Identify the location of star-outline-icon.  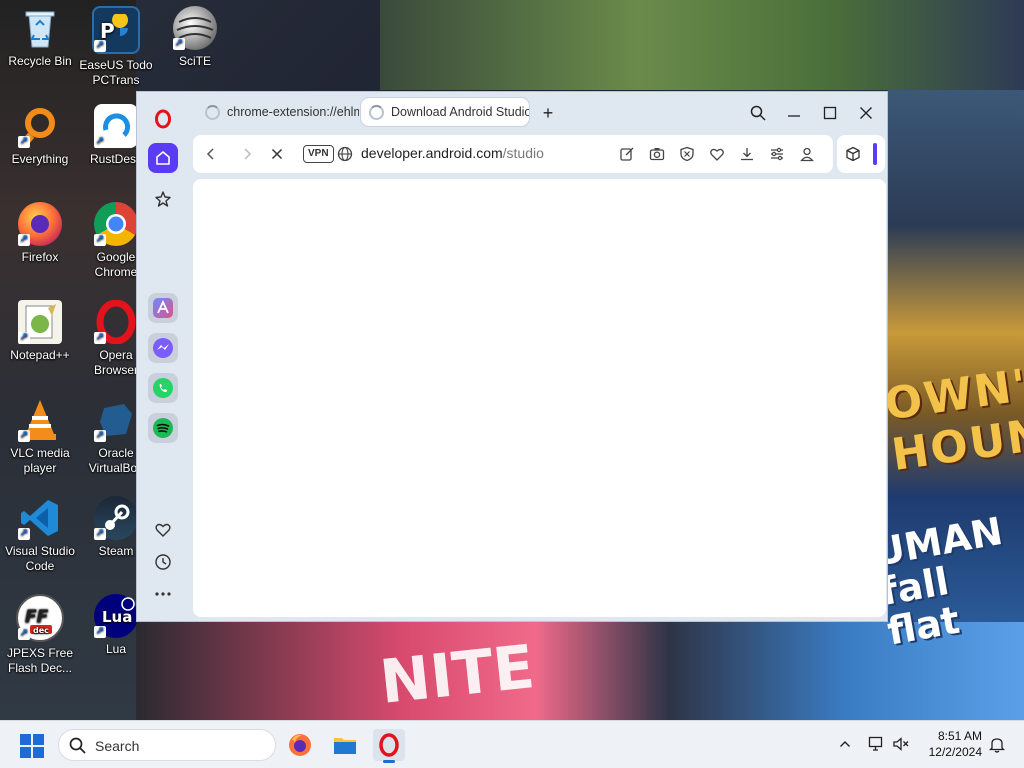
(163, 199).